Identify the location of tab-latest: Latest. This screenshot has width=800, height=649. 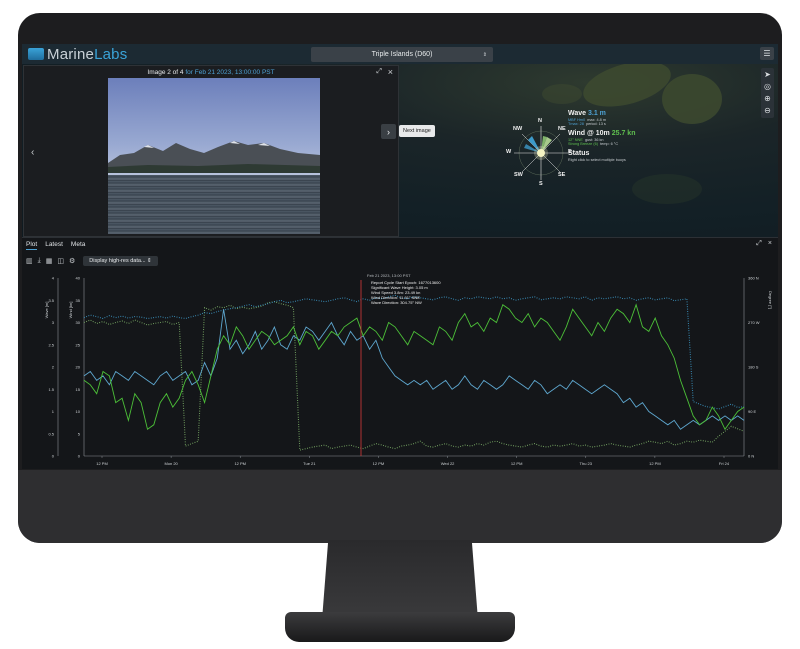
(54, 245).